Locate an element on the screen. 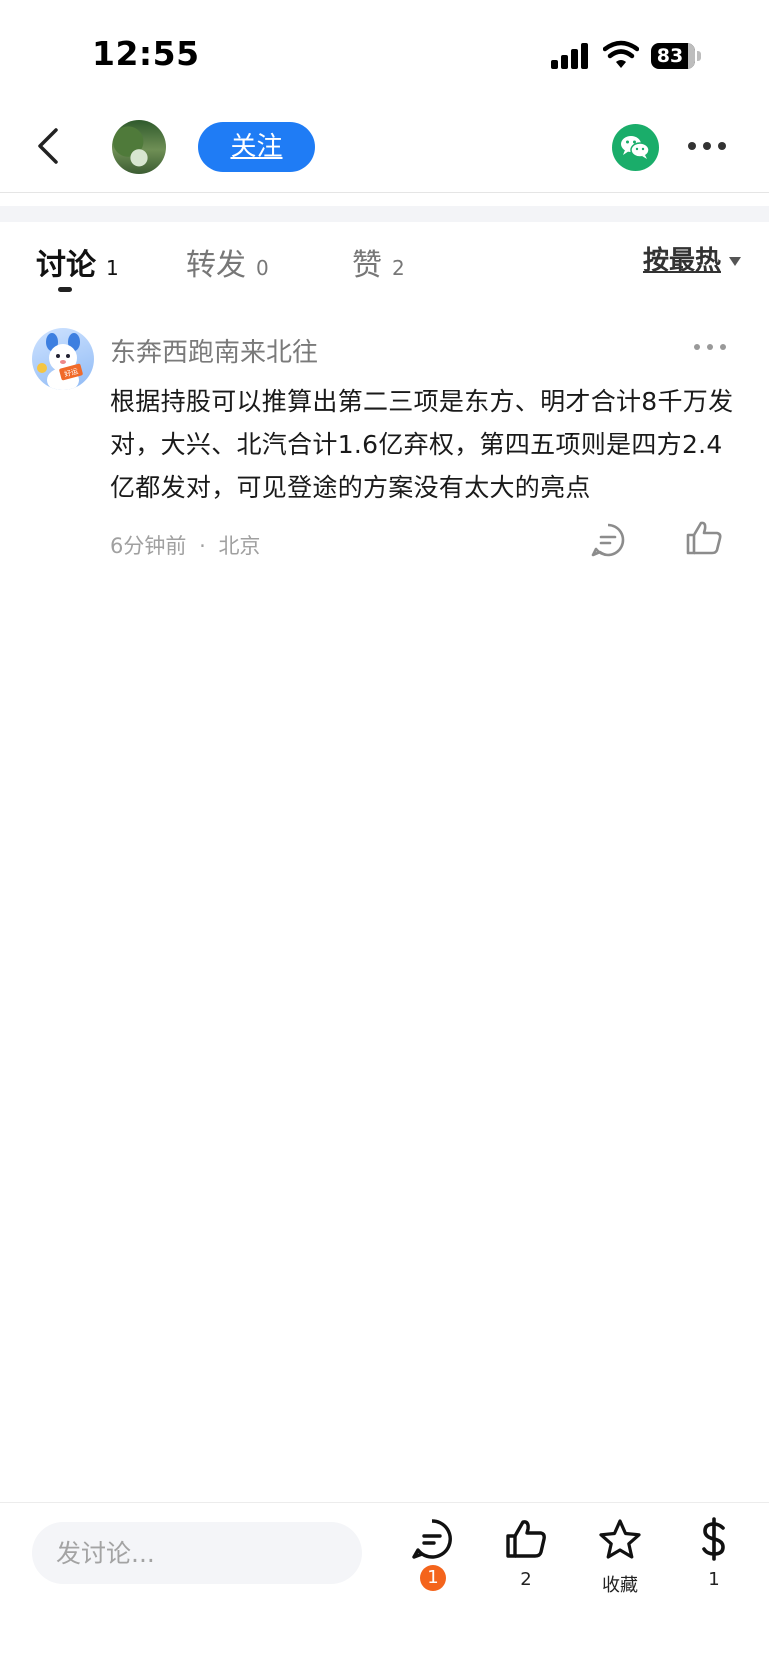  comments-button: 1 is located at coordinates (432, 1561).